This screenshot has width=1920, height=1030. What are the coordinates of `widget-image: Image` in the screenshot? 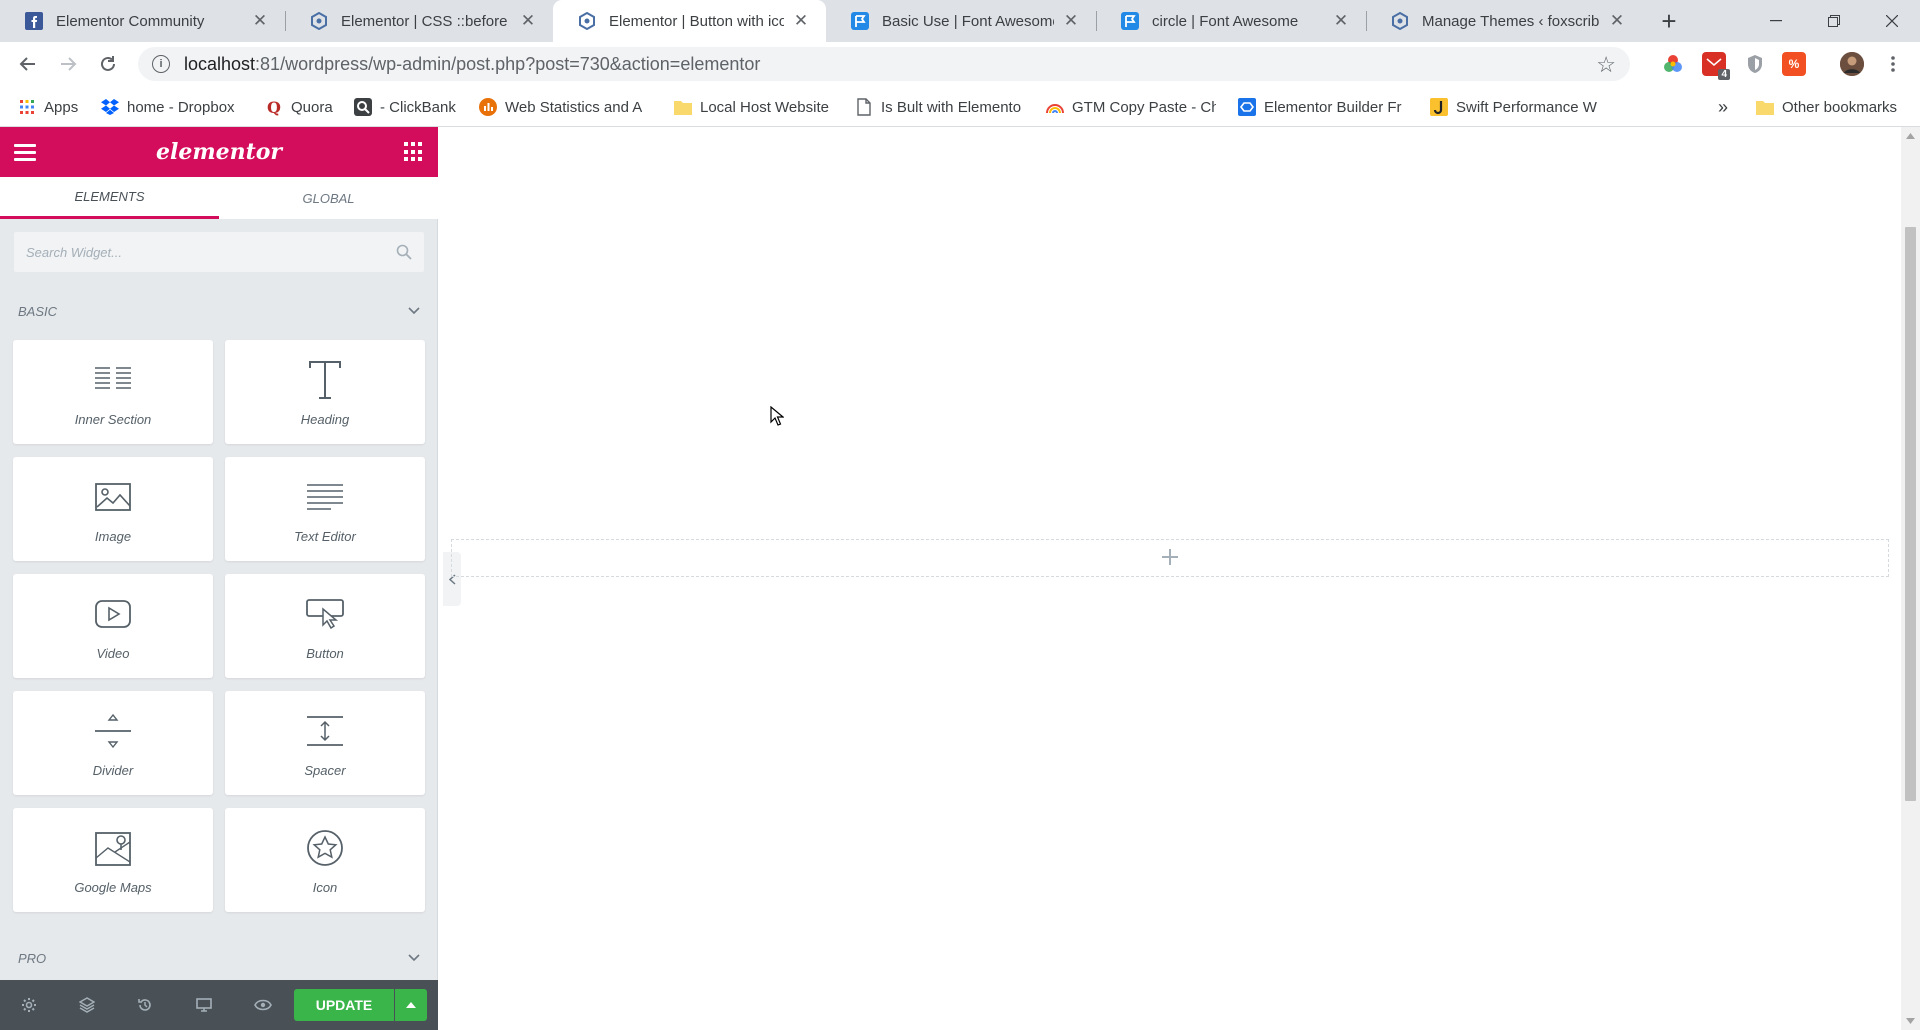 It's located at (113, 509).